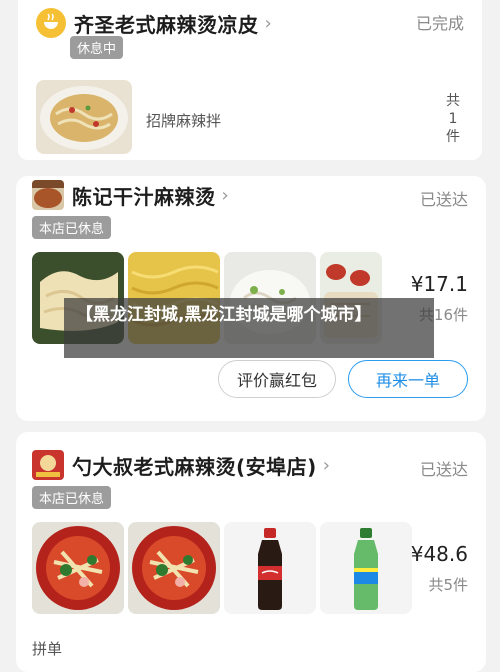  I want to click on shop-name: 陈记干汁麻辣烫, so click(144, 195).